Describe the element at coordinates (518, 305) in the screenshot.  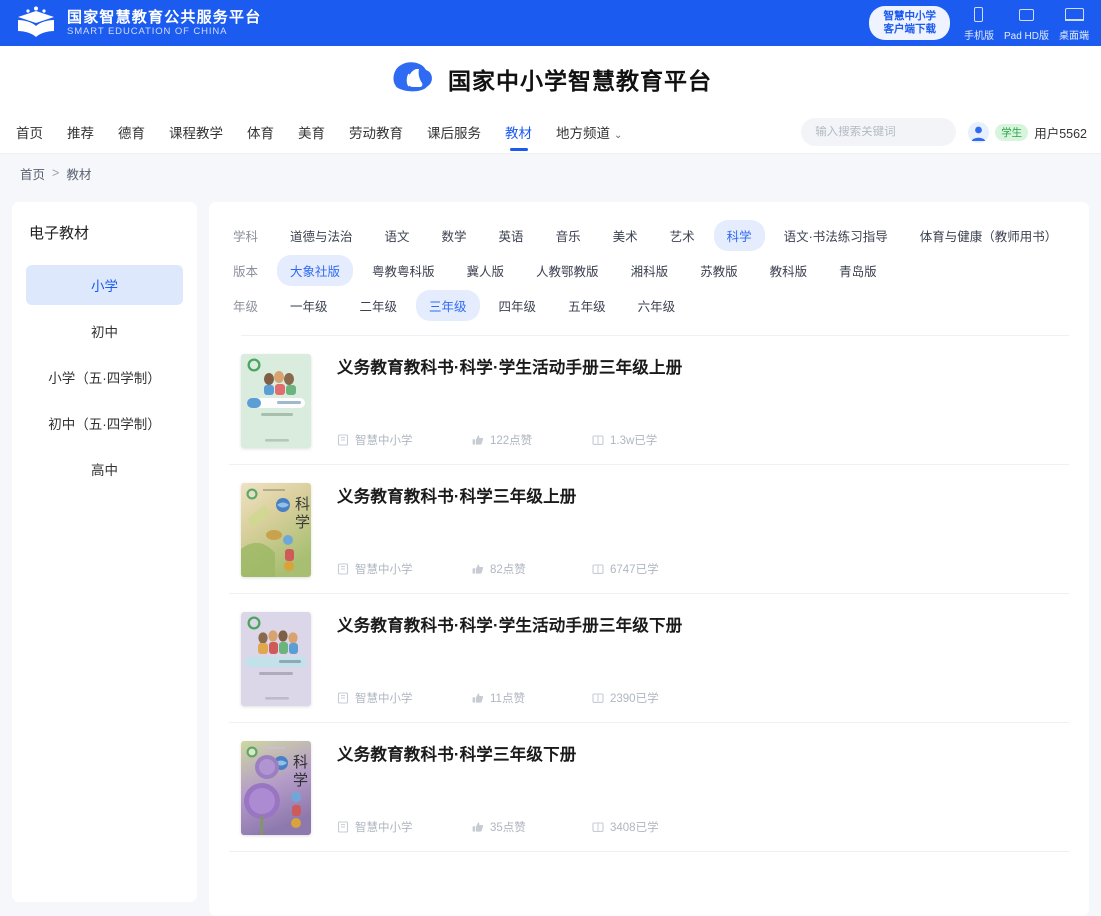
I see `chip-grade-4: 四年级` at that location.